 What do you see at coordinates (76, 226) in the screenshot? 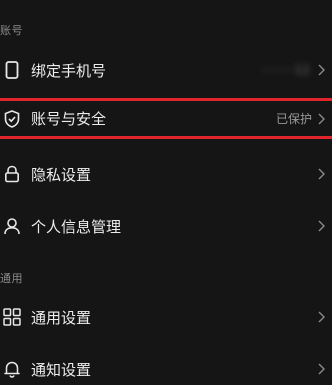
I see `row-label: 个人信息管理` at bounding box center [76, 226].